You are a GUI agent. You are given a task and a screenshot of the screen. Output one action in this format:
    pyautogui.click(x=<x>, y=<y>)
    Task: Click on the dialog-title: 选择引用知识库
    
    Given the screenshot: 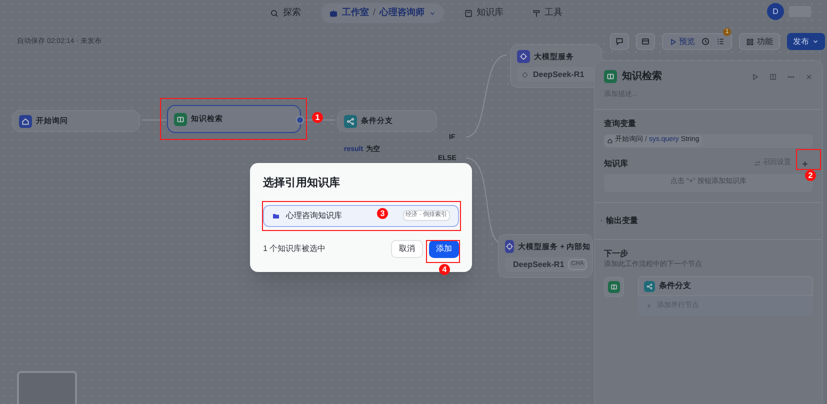 What is the action you would take?
    pyautogui.click(x=302, y=183)
    